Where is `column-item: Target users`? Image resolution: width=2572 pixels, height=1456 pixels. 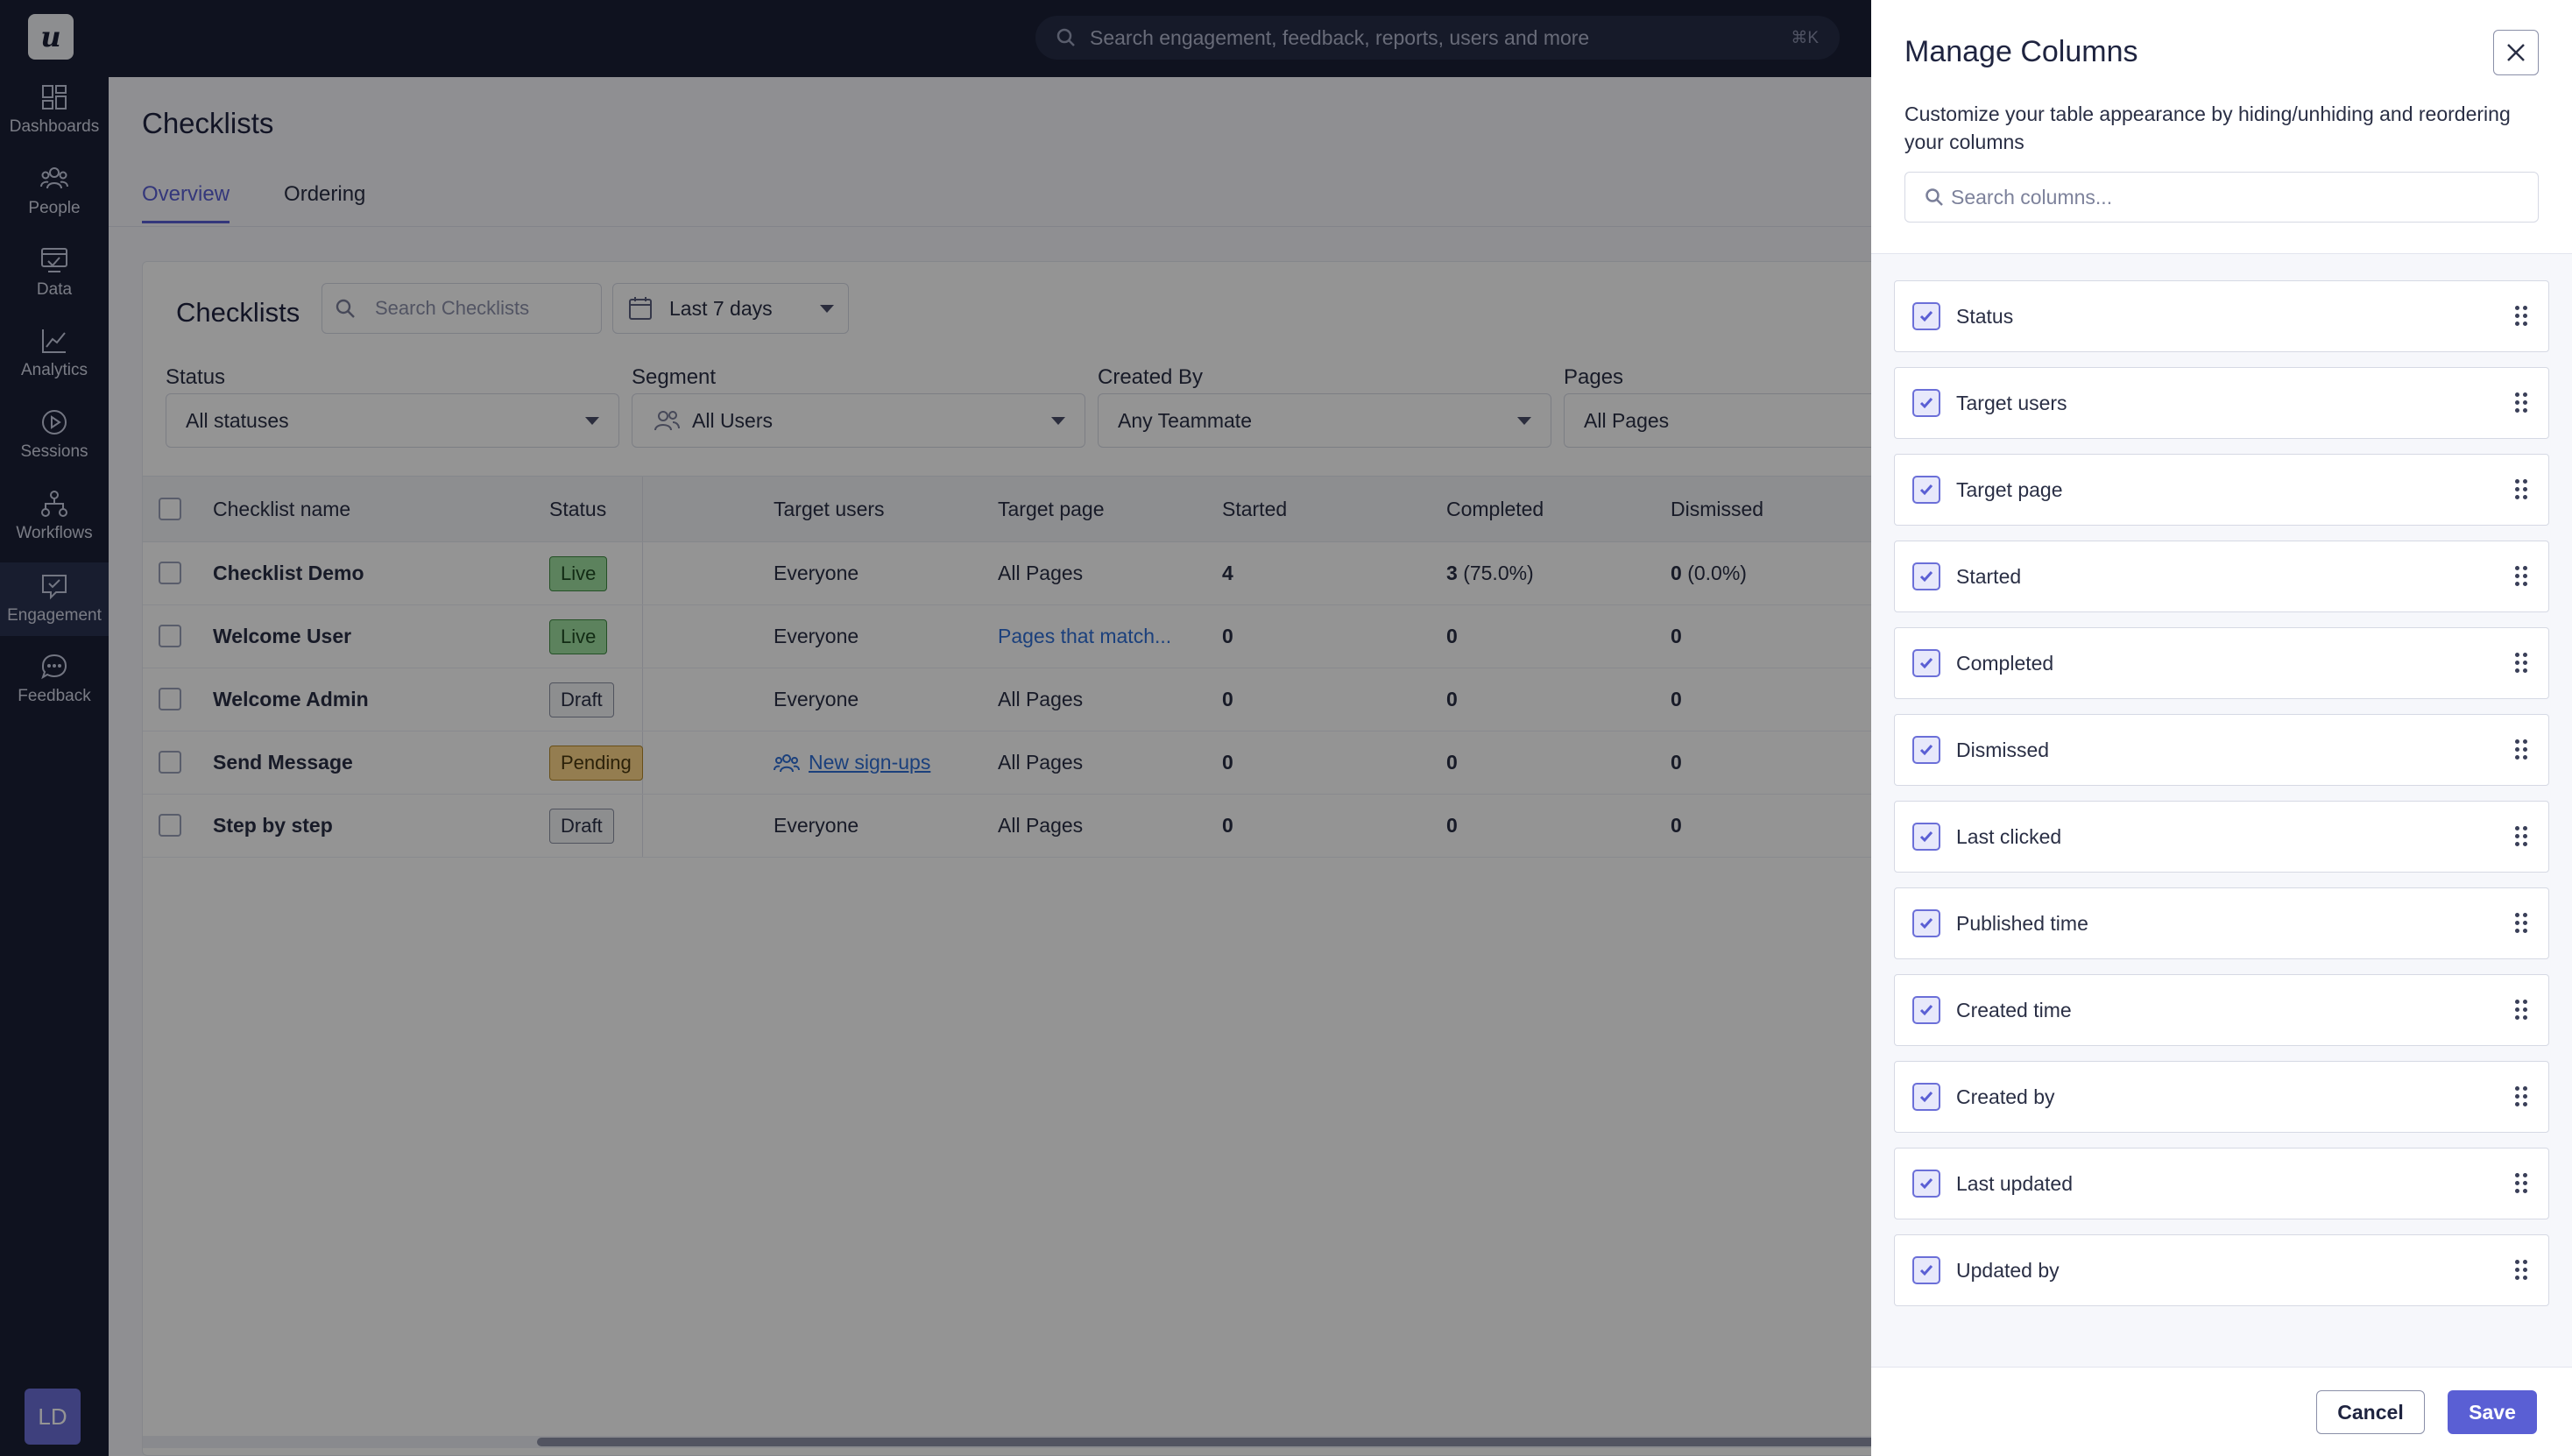 column-item: Target users is located at coordinates (2221, 403).